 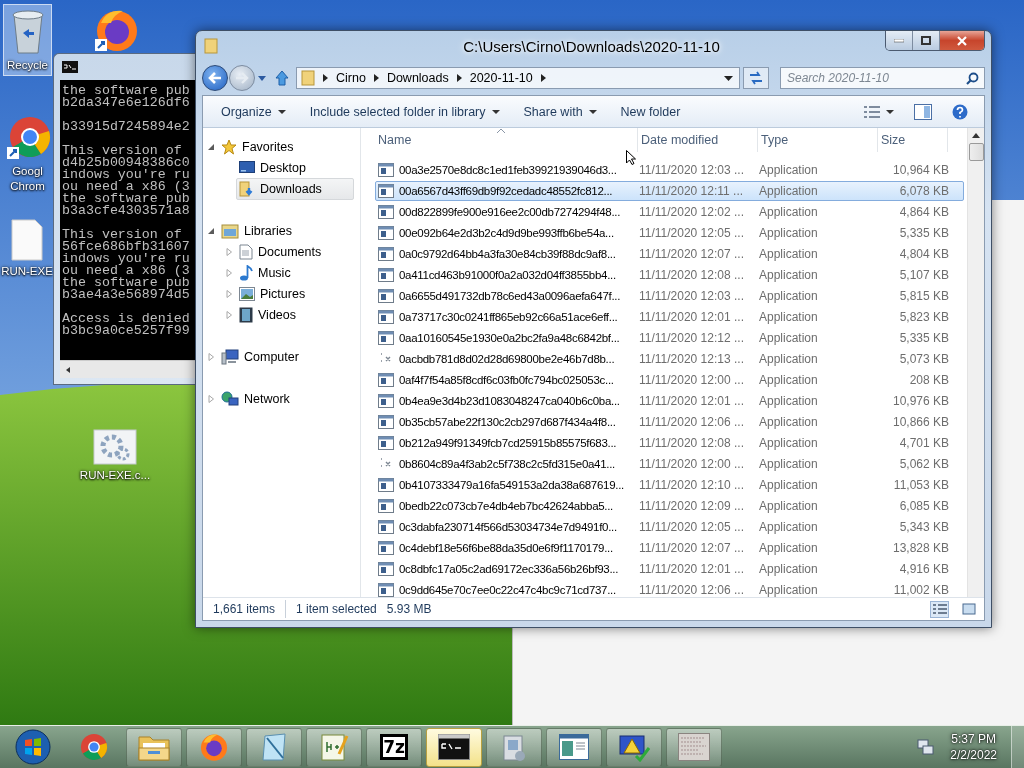 I want to click on show-desktop-button, so click(x=1017, y=747).